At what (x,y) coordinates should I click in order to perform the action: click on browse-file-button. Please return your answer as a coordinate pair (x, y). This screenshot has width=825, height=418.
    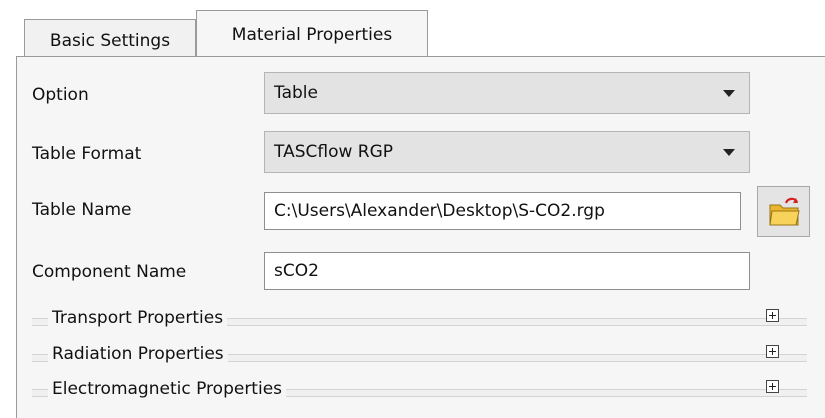
    Looking at the image, I should click on (783, 211).